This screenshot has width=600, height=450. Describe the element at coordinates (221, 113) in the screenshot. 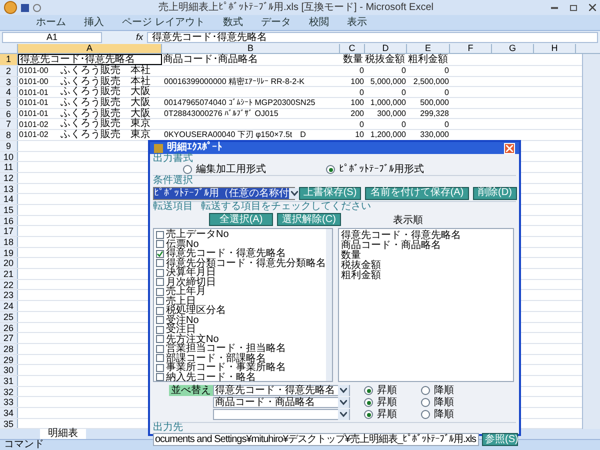

I see `product-cell: 0T28843000276 ﾊﾞﾙﾌﾞｻﾞ OJ015` at that location.